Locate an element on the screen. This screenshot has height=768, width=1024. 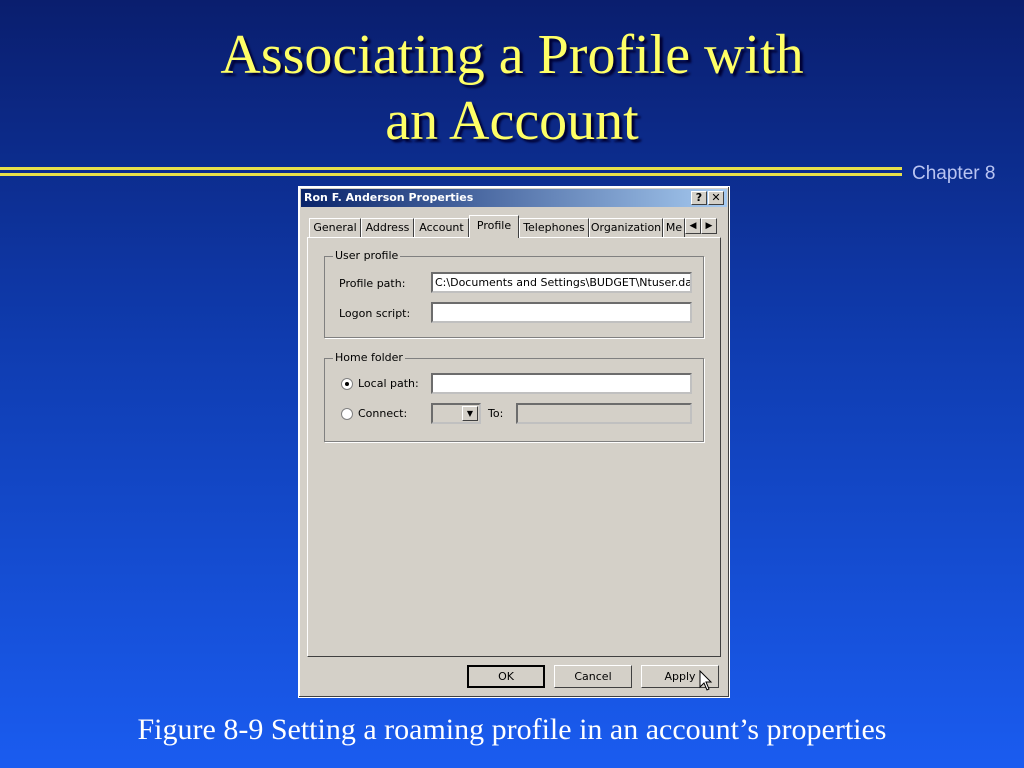
slide-title-line1: Associating a Profile with is located at coordinates (512, 55).